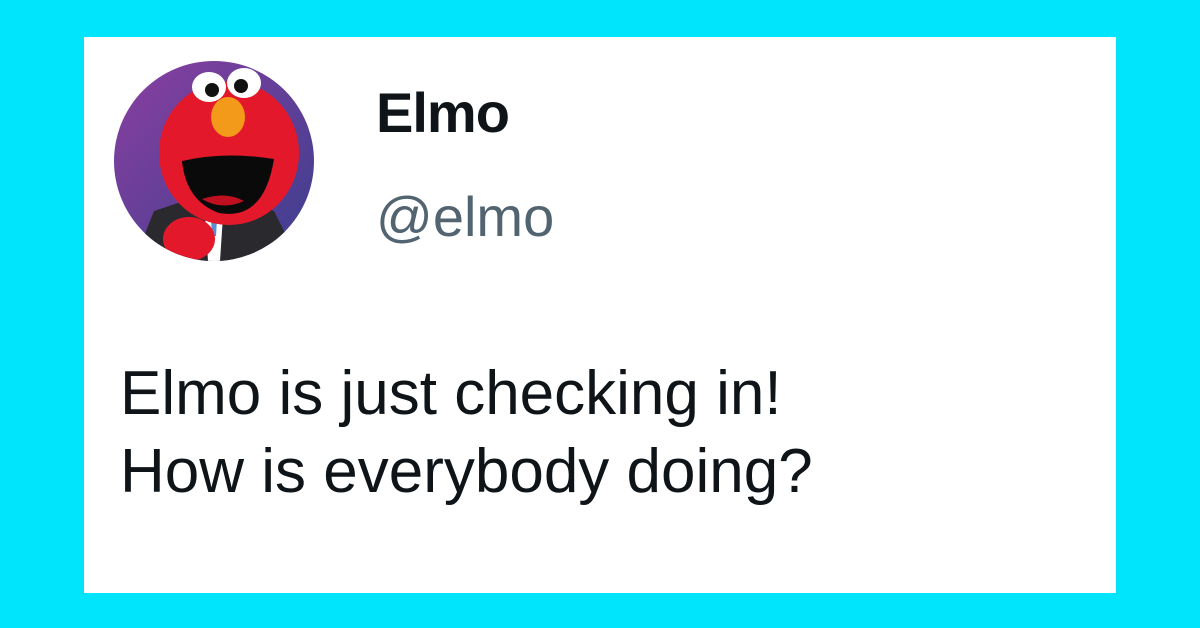 The height and width of the screenshot is (628, 1200). I want to click on tweet-text-line: How is everybody doing?, so click(466, 471).